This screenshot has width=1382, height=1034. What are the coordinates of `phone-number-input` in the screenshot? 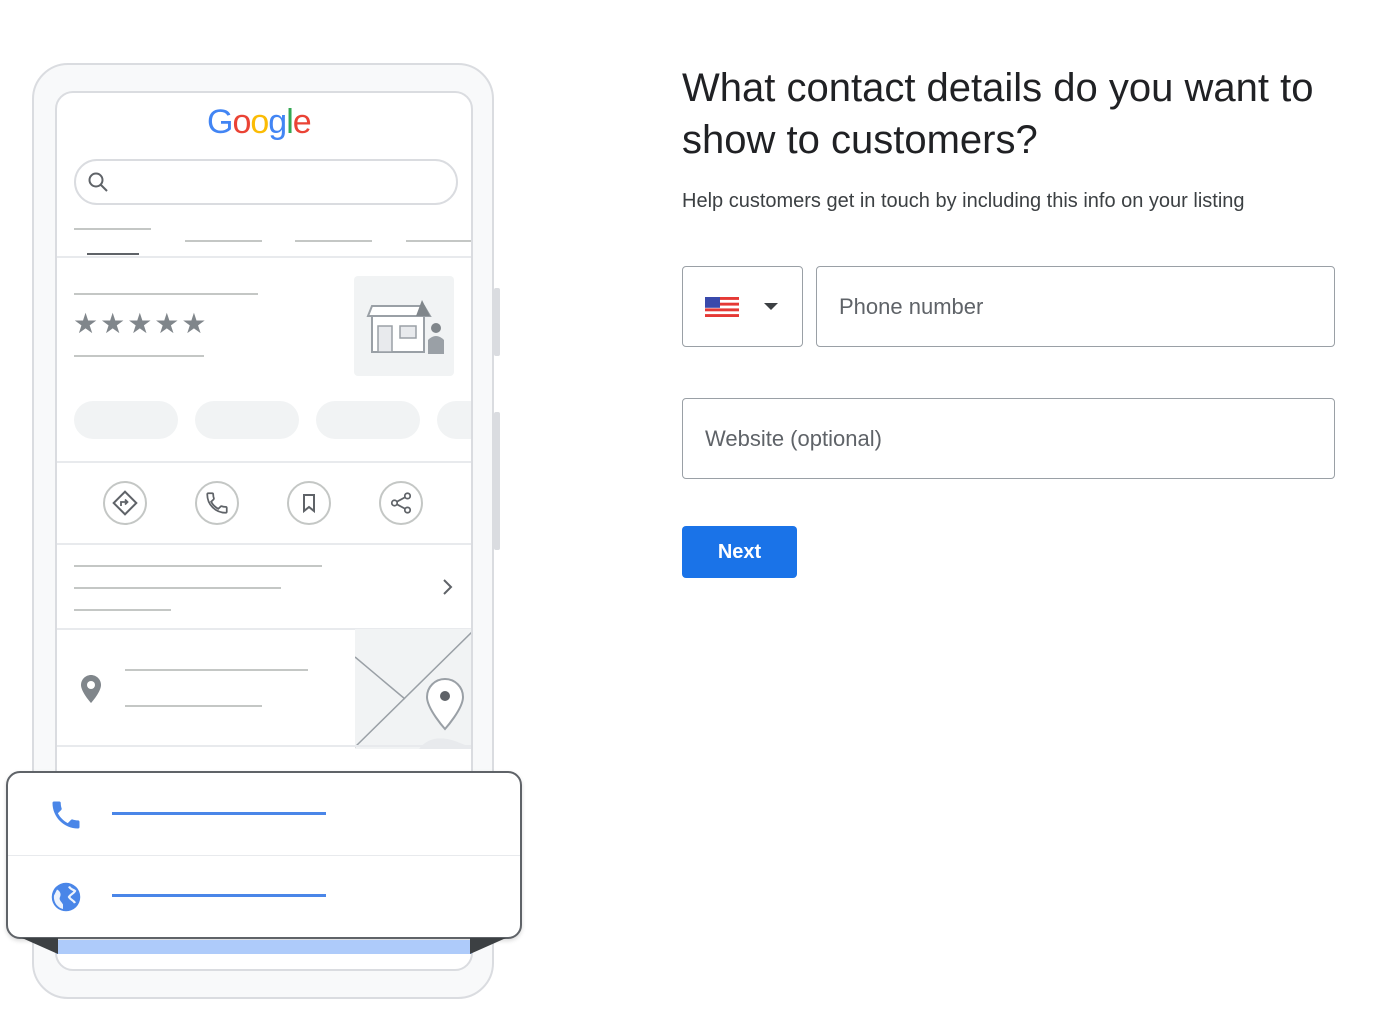 It's located at (1075, 306).